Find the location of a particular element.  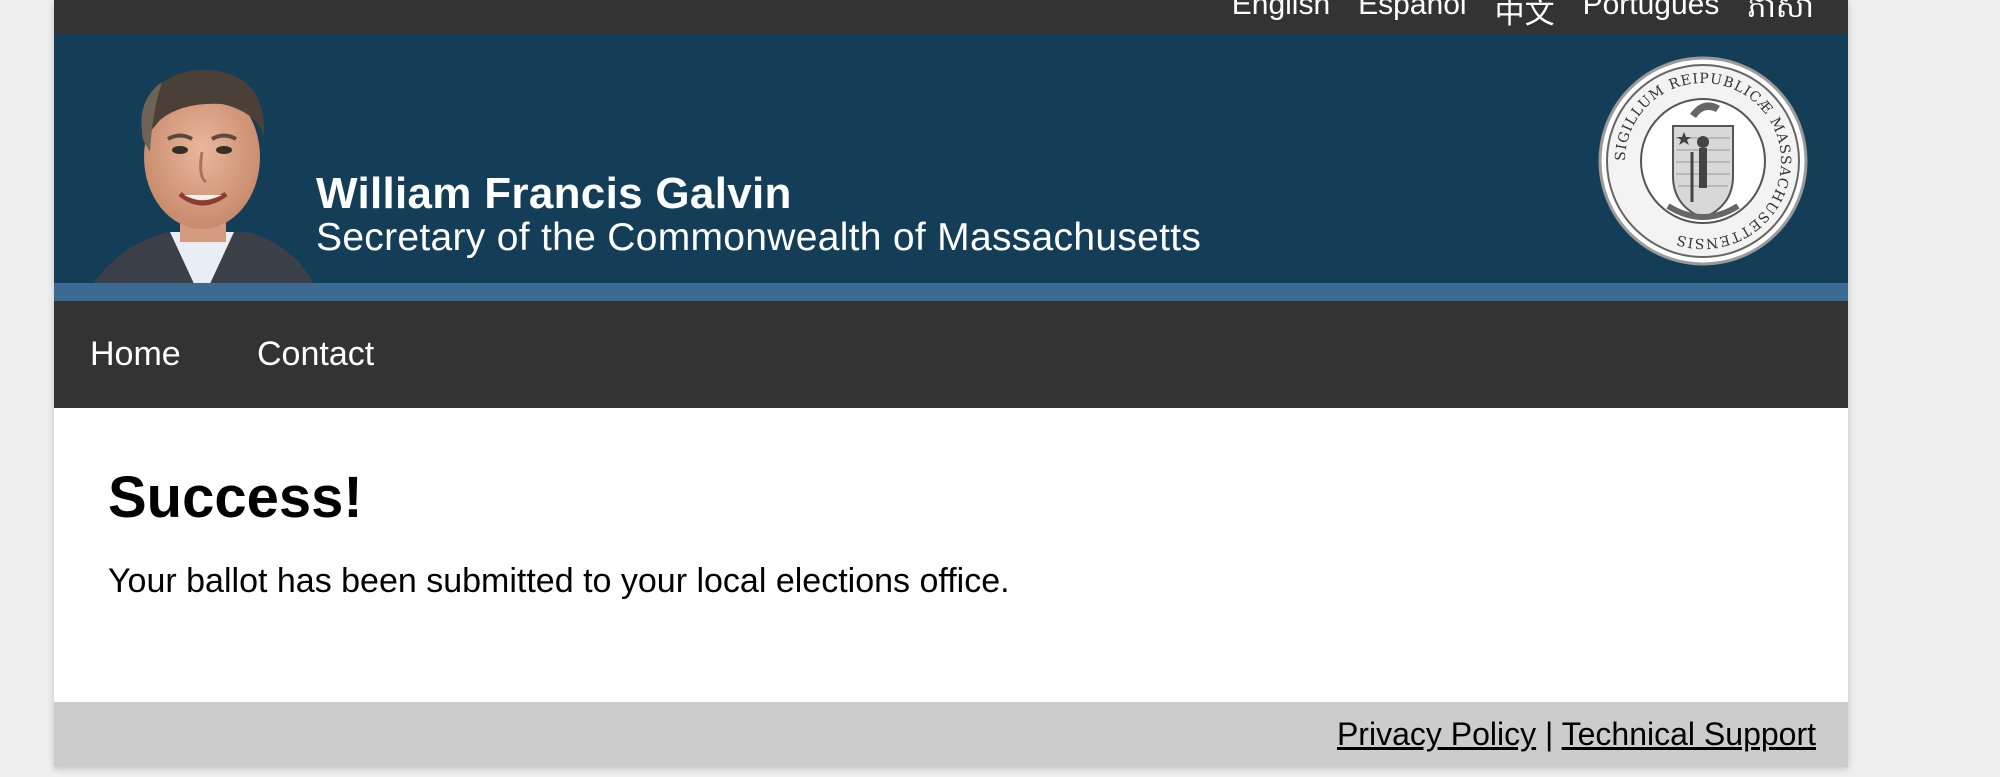

portrait-image is located at coordinates (202, 185).